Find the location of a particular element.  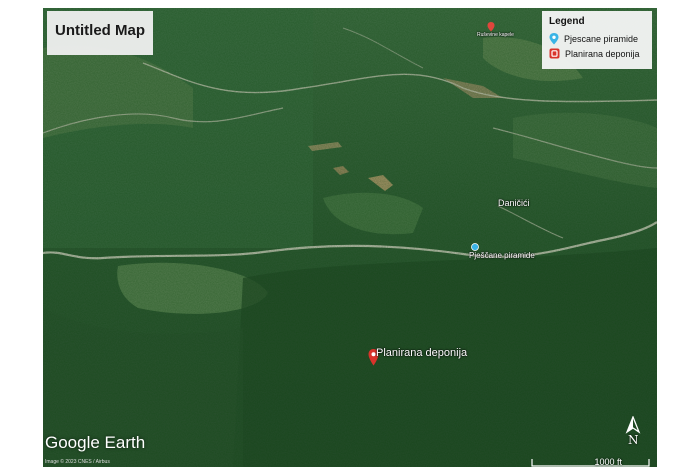

north-label: N is located at coordinates (633, 440).